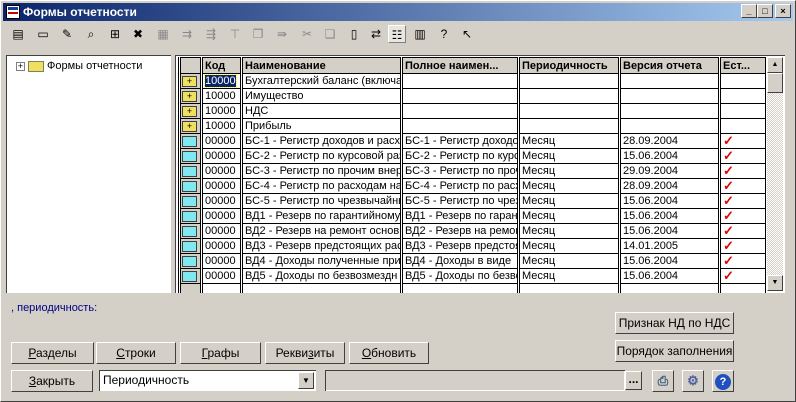 This screenshot has height=402, width=796. Describe the element at coordinates (459, 171) in the screenshot. I see `cell-full: БС-3 - Регистр по прочим` at that location.